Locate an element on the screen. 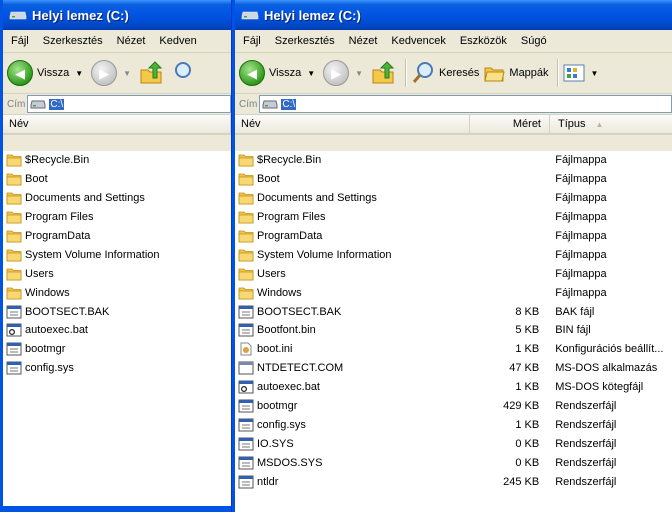 This screenshot has height=512, width=672. file-name-cell: ProgramData is located at coordinates (352, 236).